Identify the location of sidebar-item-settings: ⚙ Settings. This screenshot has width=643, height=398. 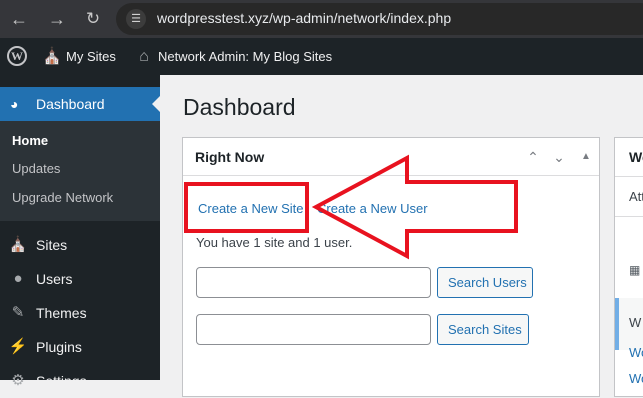
(80, 381).